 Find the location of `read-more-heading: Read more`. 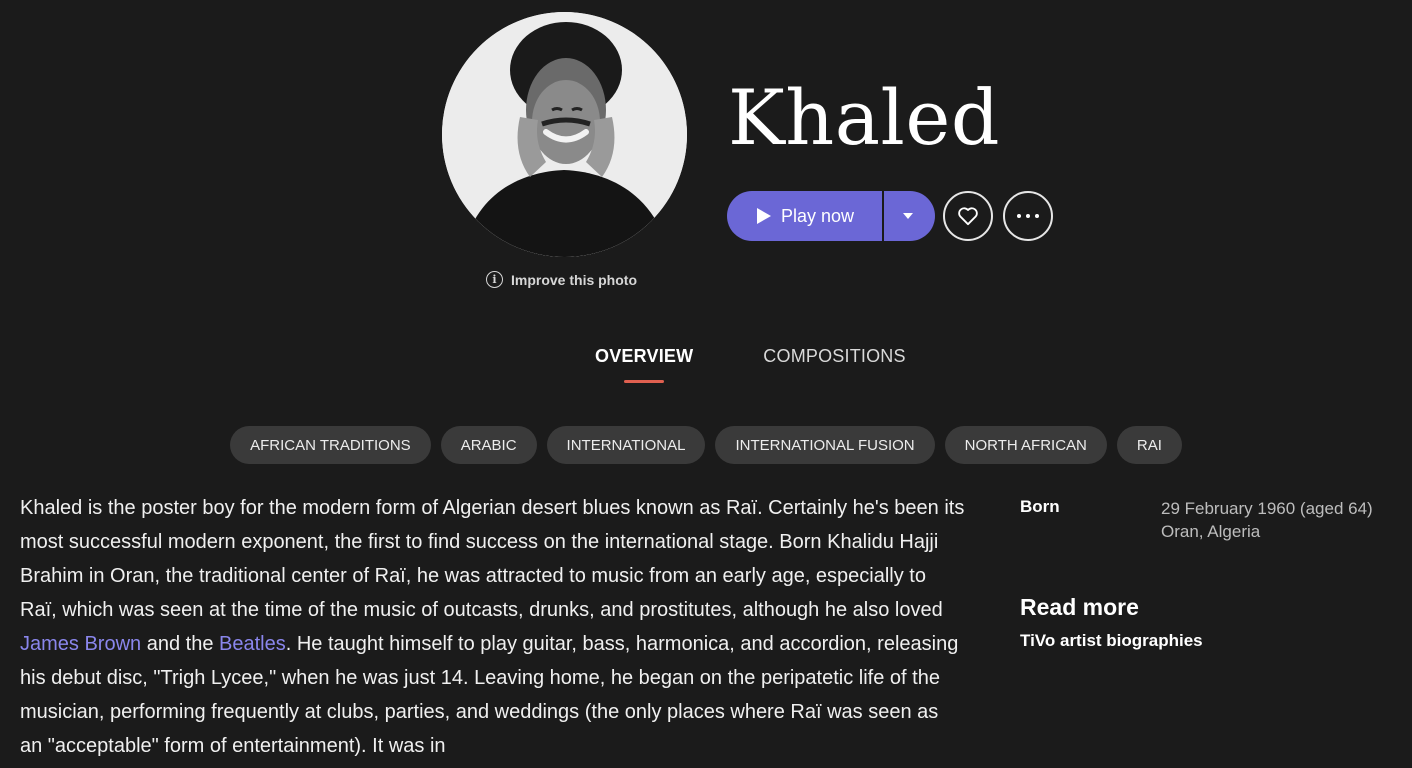

read-more-heading: Read more is located at coordinates (1079, 607).